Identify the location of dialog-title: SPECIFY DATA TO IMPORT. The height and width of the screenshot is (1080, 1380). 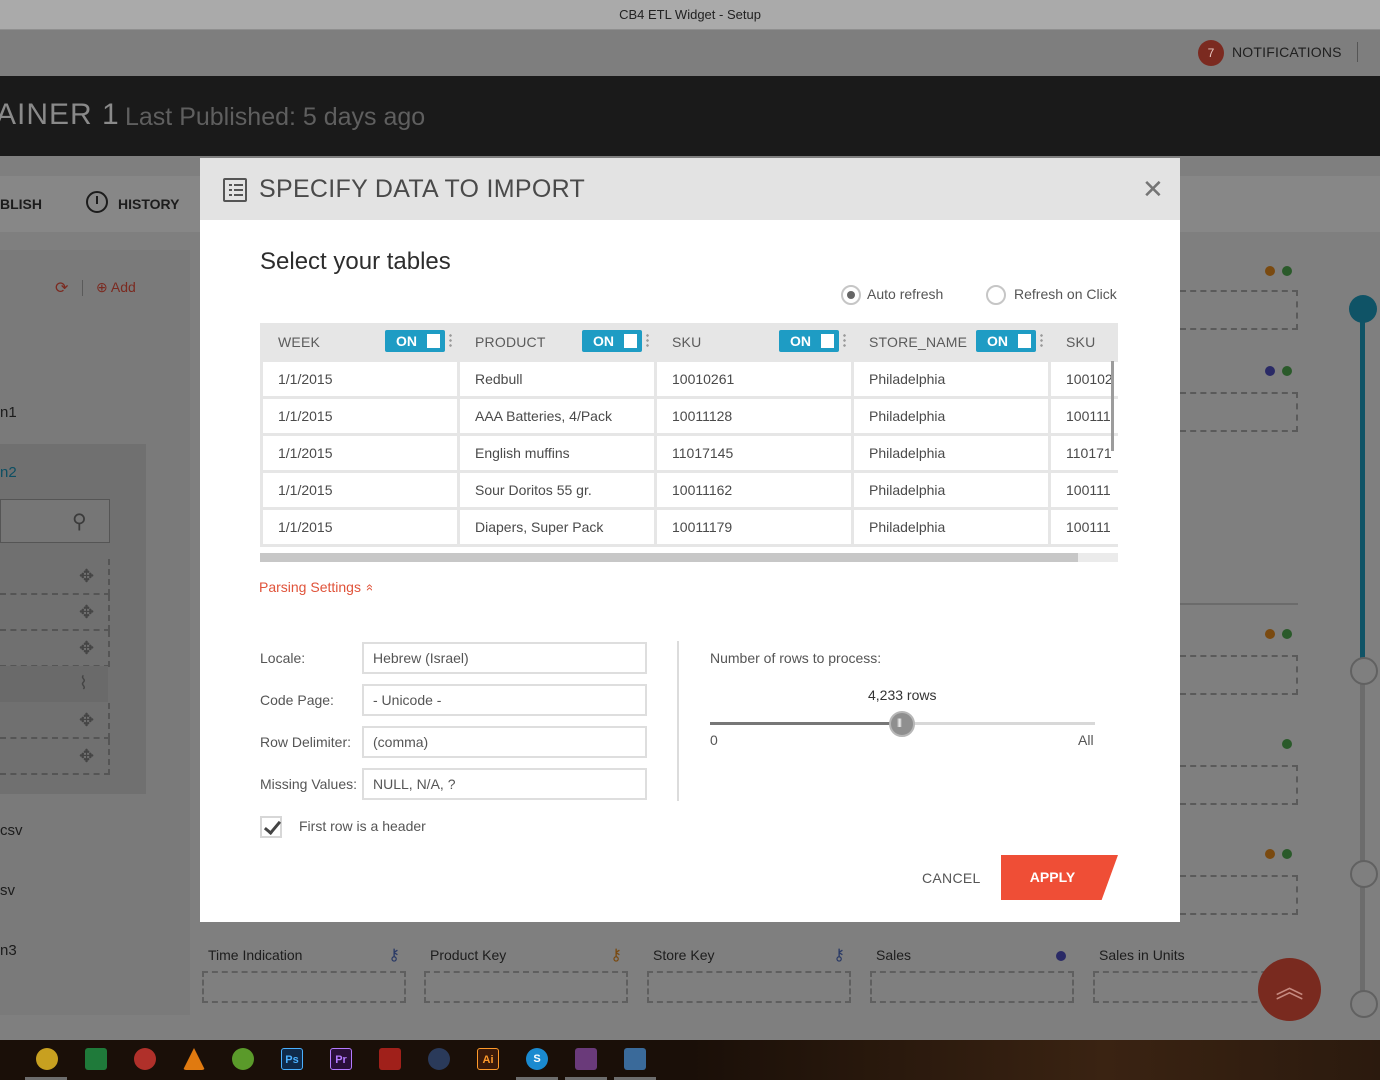
(422, 189).